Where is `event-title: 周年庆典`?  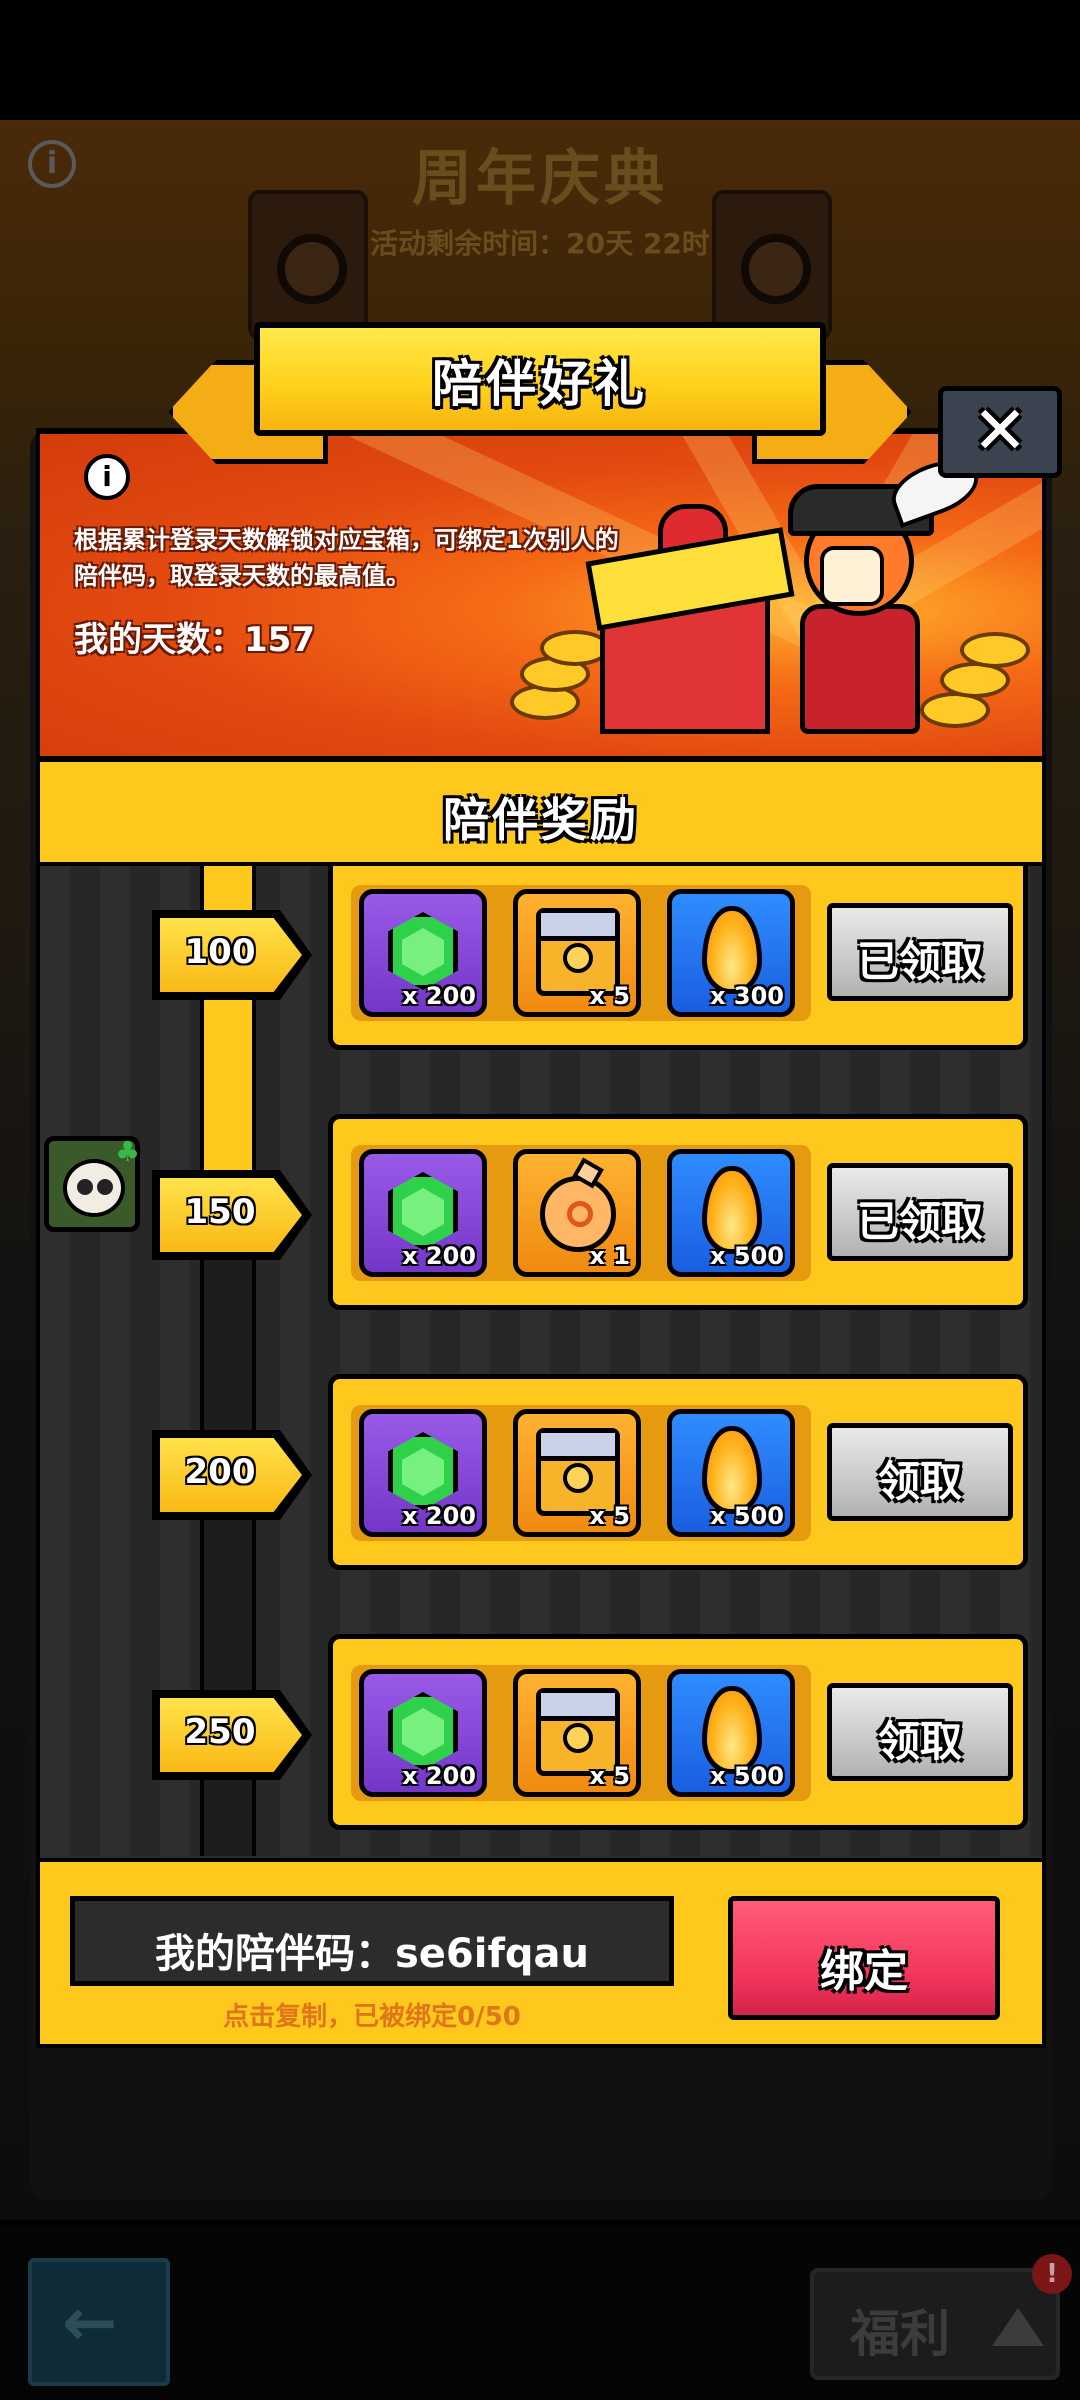
event-title: 周年庆典 is located at coordinates (540, 179).